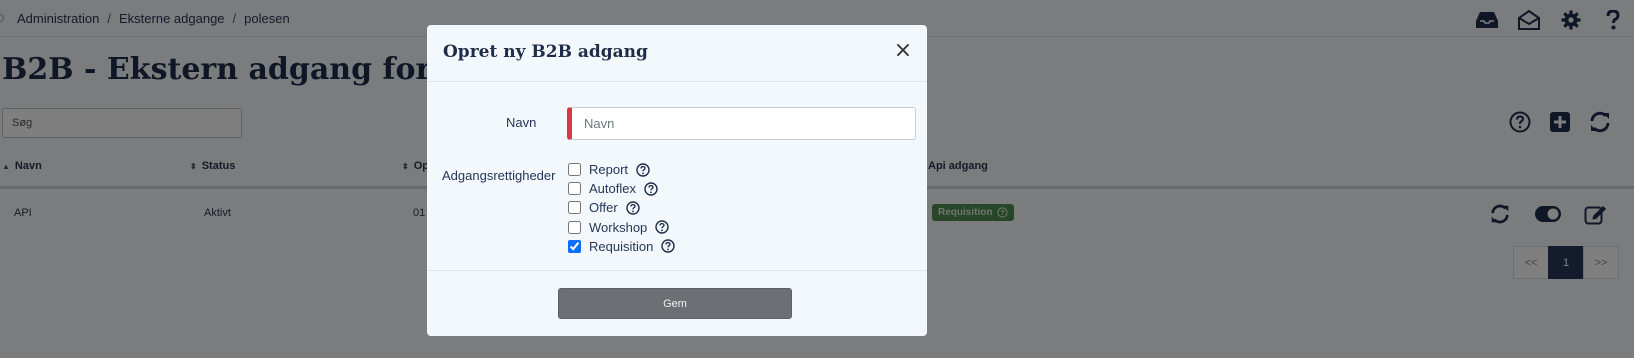  I want to click on modal-title: Opret ny B2B adgang, so click(545, 52).